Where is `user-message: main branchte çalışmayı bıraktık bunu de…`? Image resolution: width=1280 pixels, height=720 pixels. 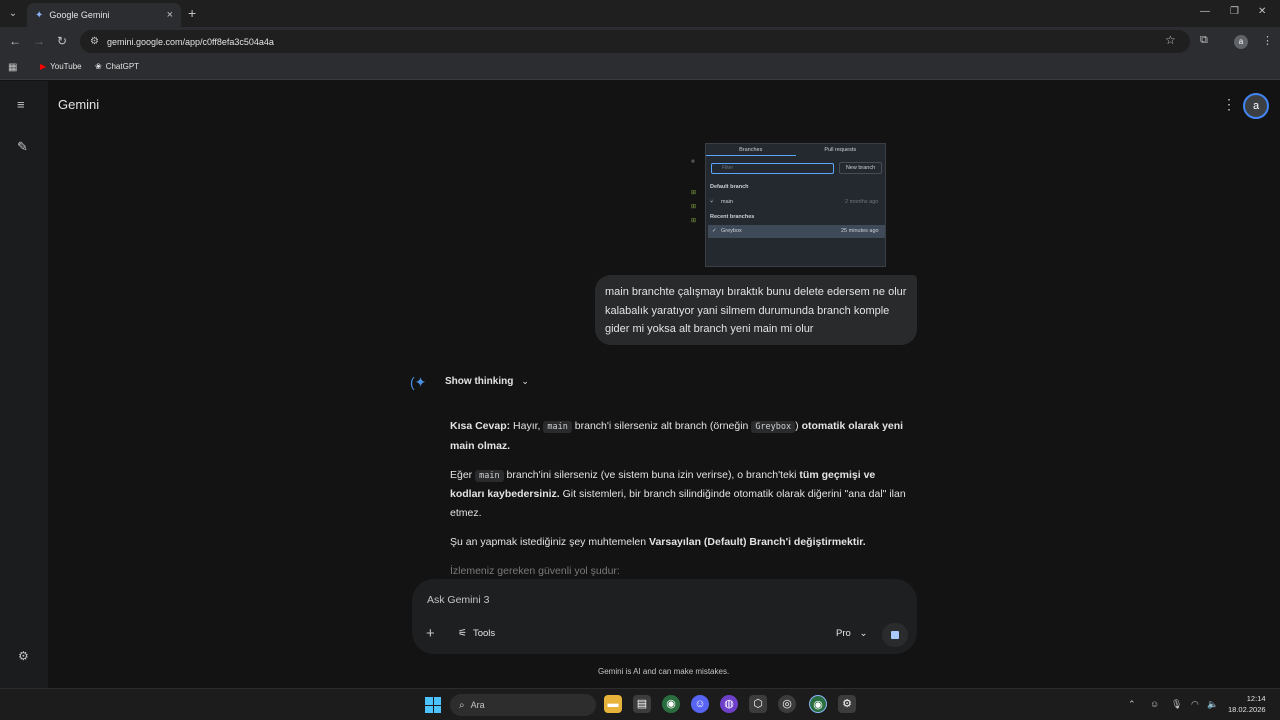
user-message: main branchte çalışmayı bıraktık bunu de… is located at coordinates (756, 310).